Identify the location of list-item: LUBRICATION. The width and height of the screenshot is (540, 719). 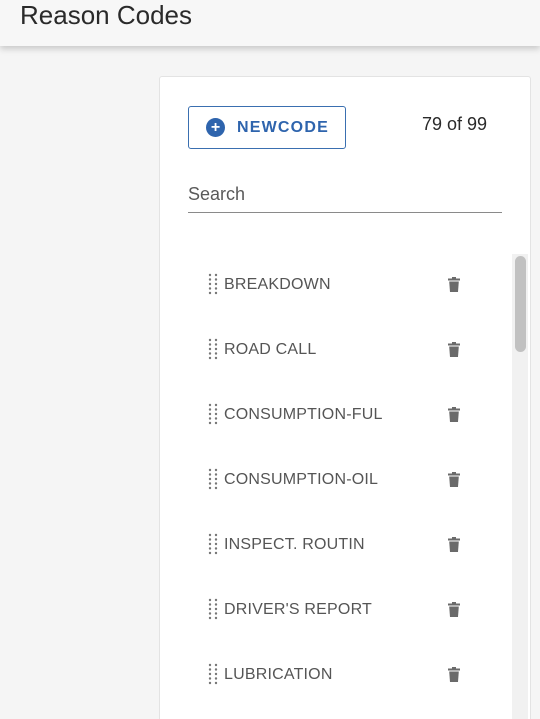
(350, 674).